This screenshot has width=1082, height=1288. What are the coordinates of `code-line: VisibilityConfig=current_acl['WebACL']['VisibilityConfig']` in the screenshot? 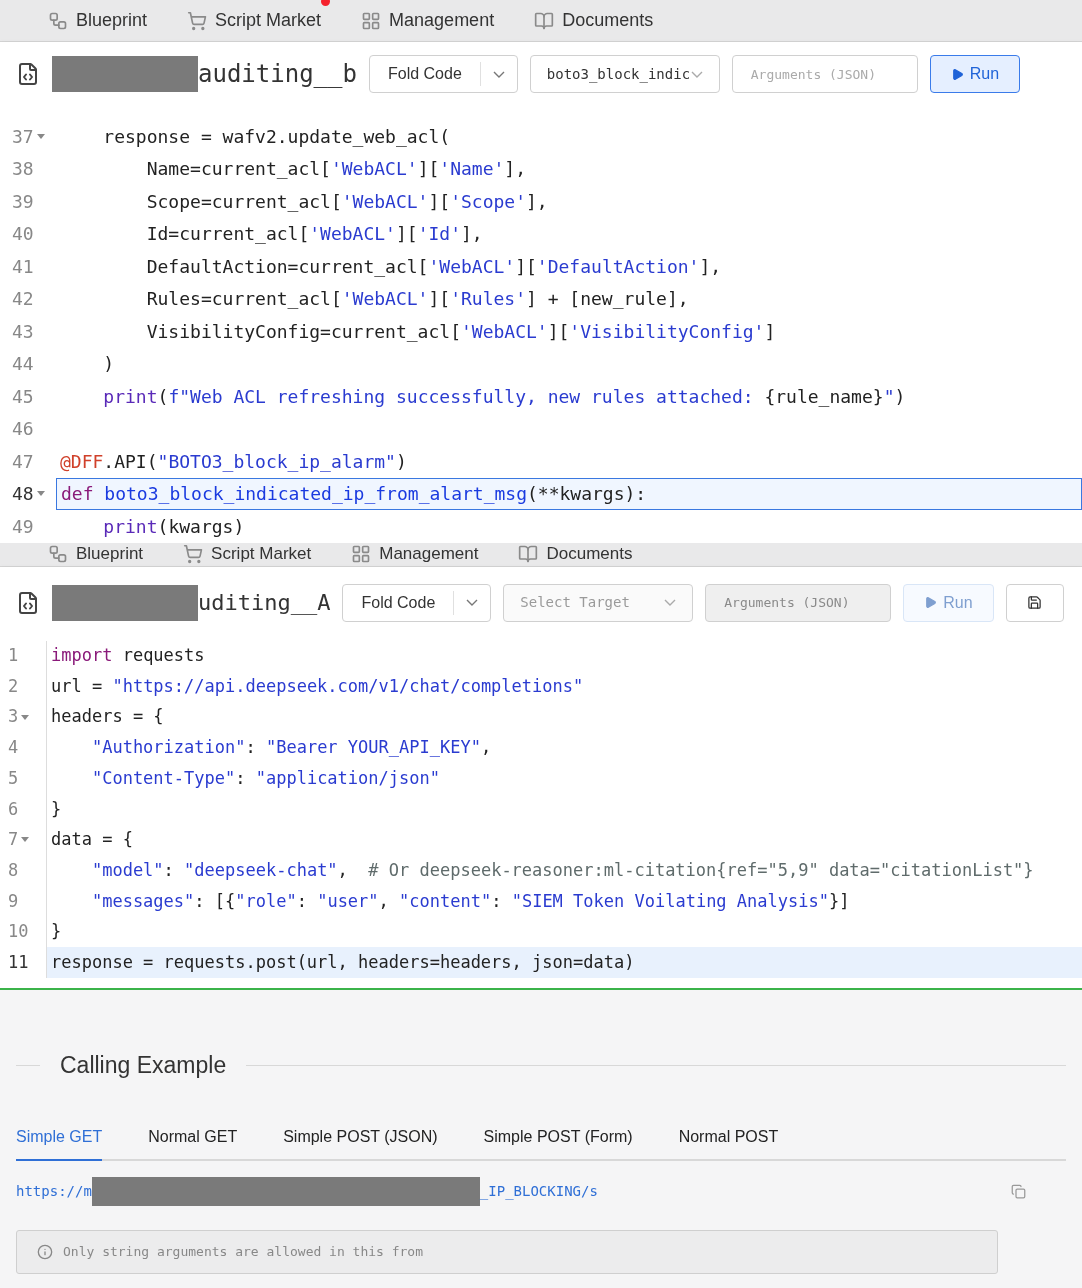 It's located at (461, 331).